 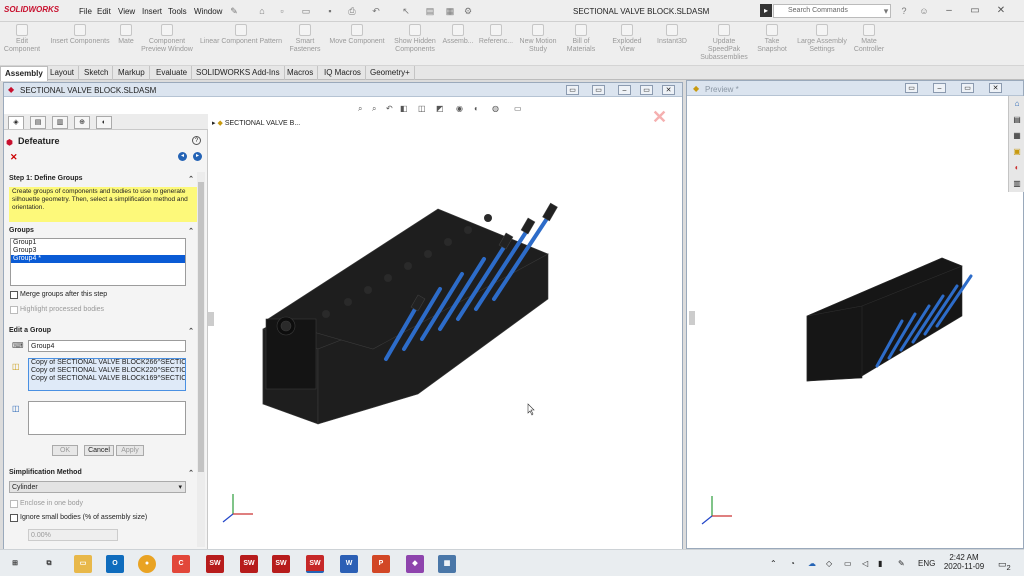 What do you see at coordinates (98, 259) in the screenshot?
I see `list-item: Group4 *` at bounding box center [98, 259].